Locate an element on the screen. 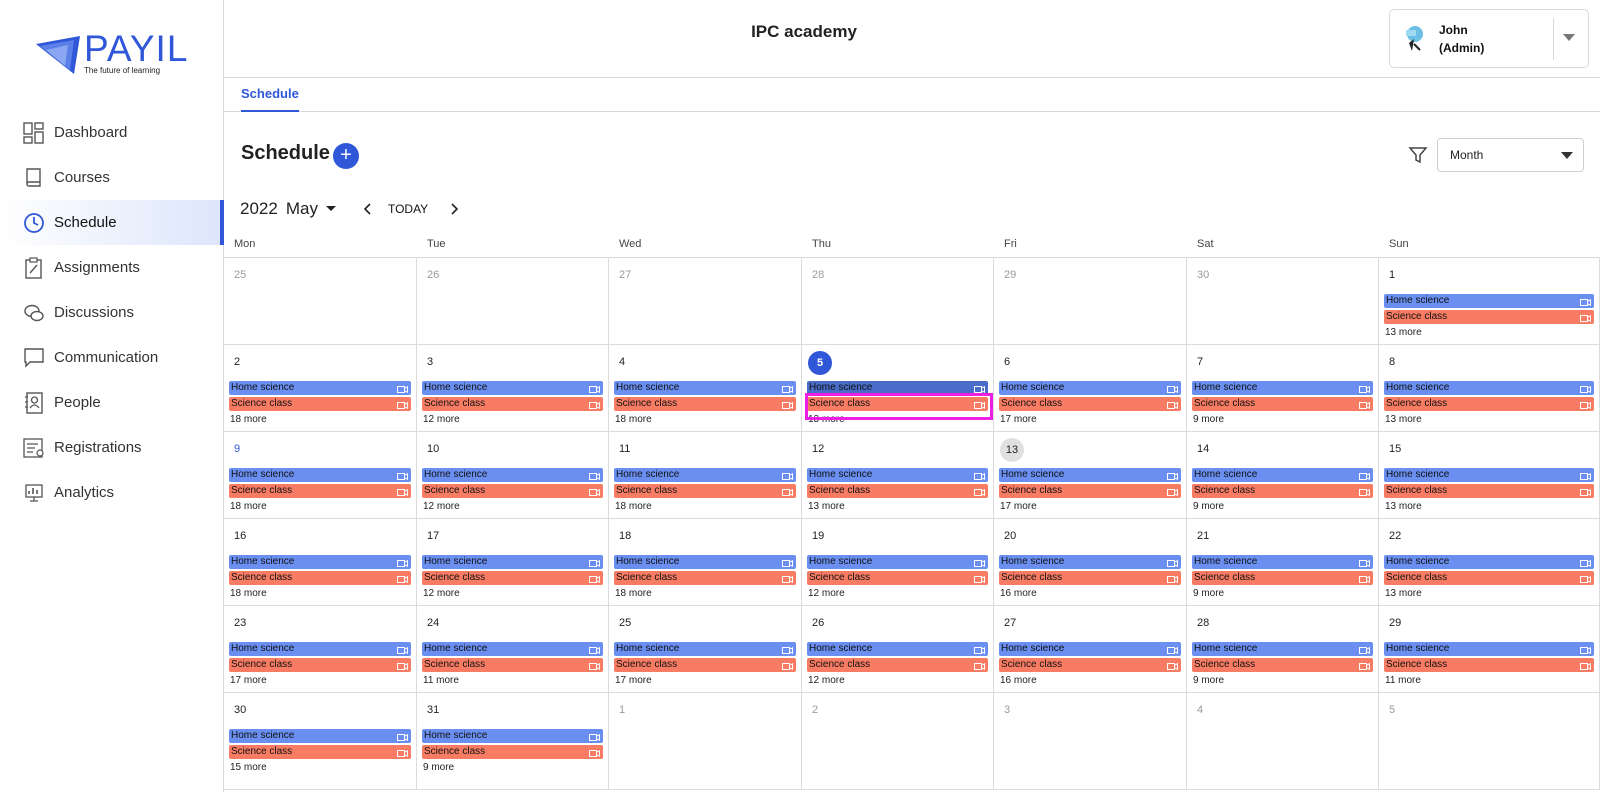  day-number: 26 is located at coordinates (439, 280).